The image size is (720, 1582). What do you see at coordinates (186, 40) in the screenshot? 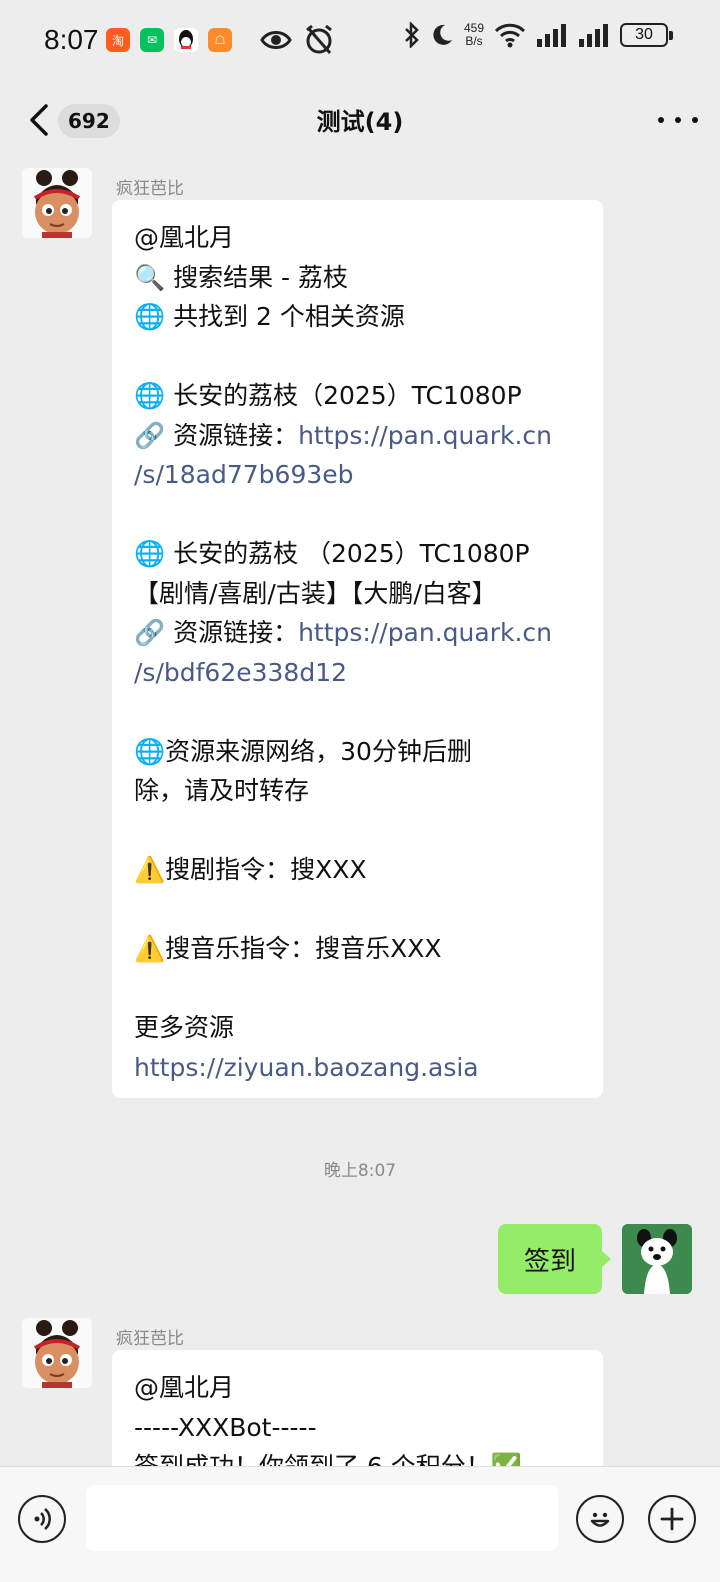
I see `qq-icon` at bounding box center [186, 40].